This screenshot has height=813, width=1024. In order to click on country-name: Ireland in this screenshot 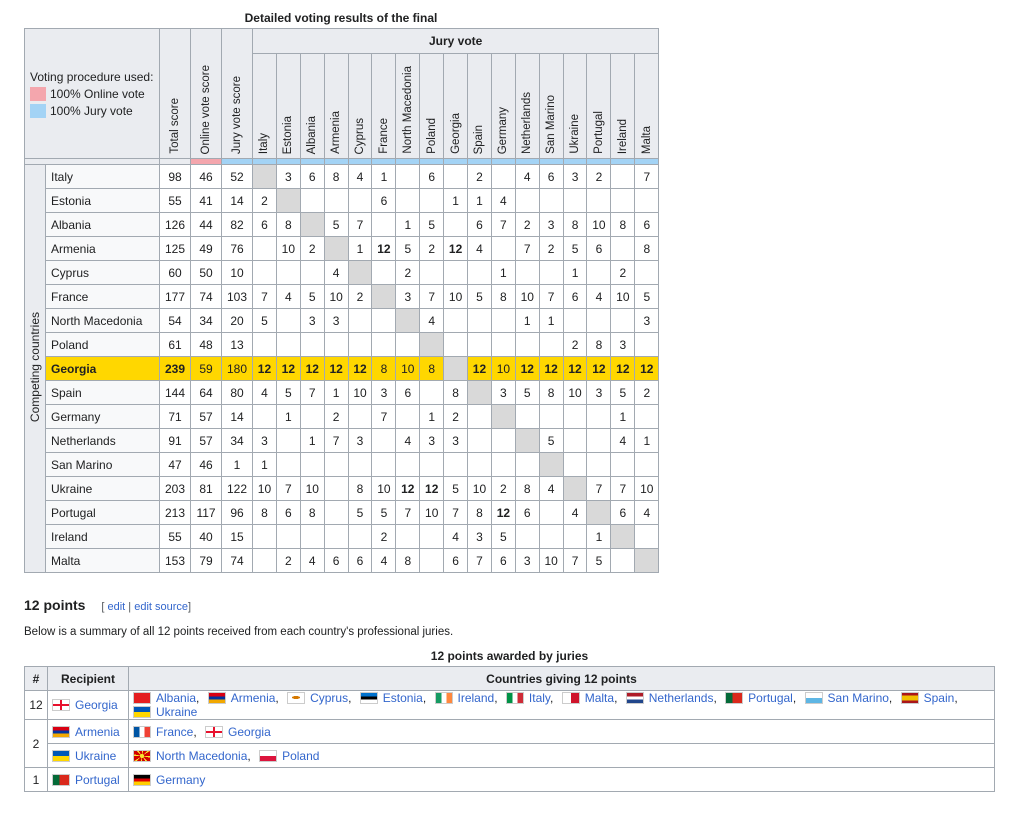, I will do `click(102, 536)`.